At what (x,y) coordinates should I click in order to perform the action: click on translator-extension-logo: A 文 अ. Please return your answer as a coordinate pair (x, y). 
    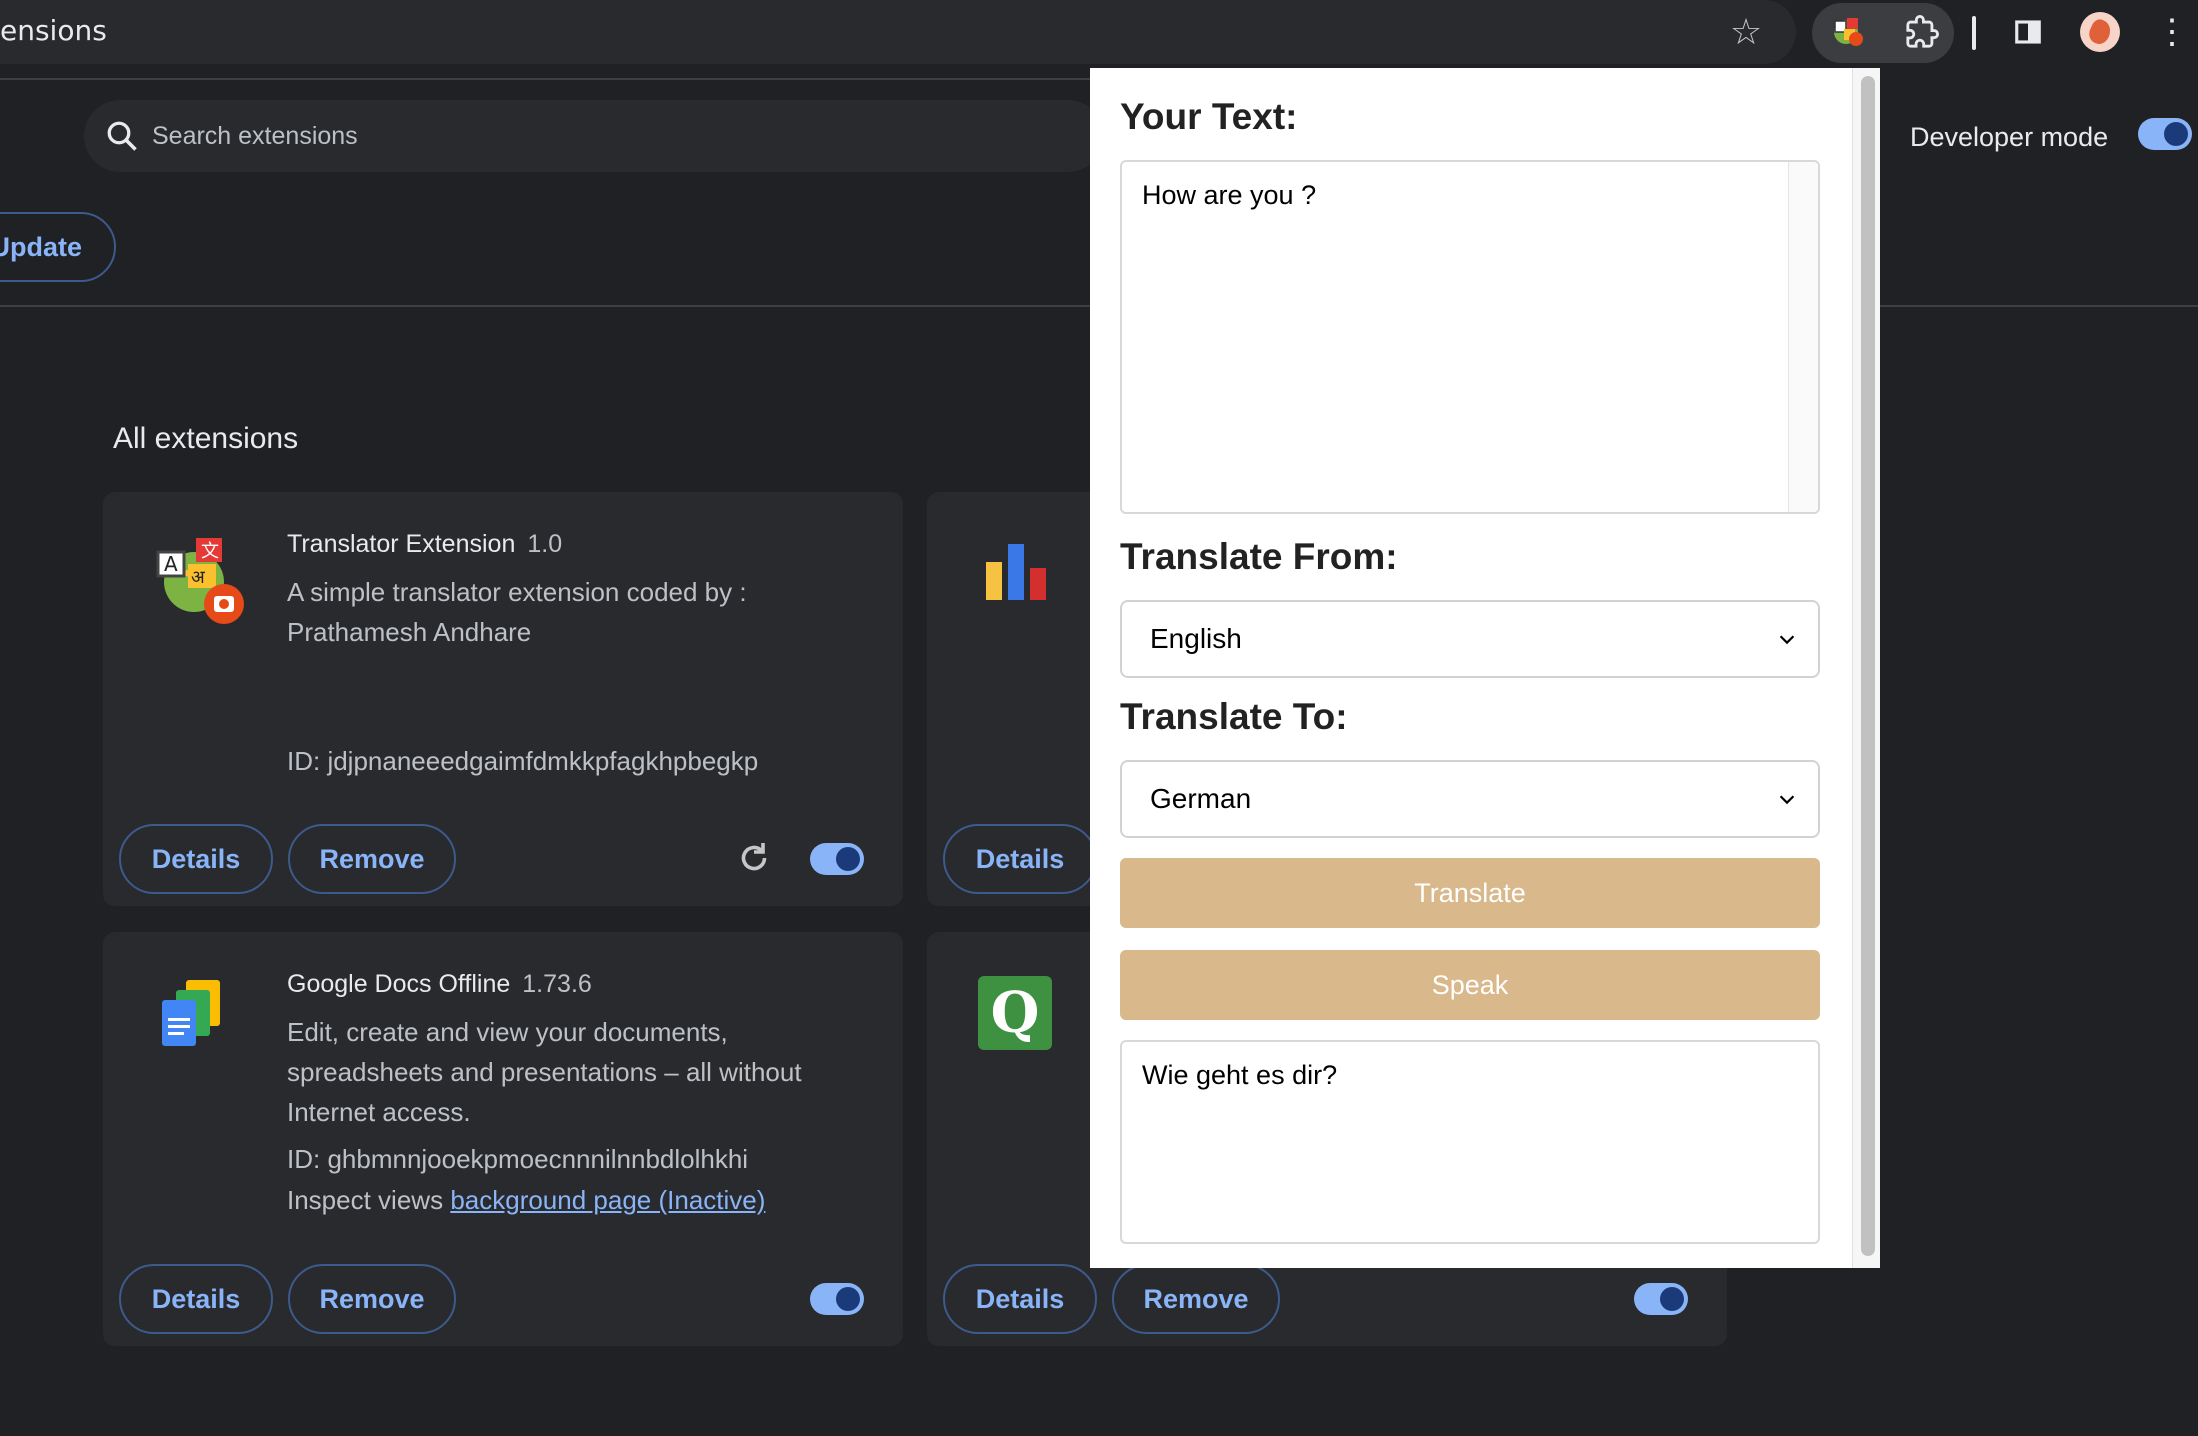
    Looking at the image, I should click on (201, 581).